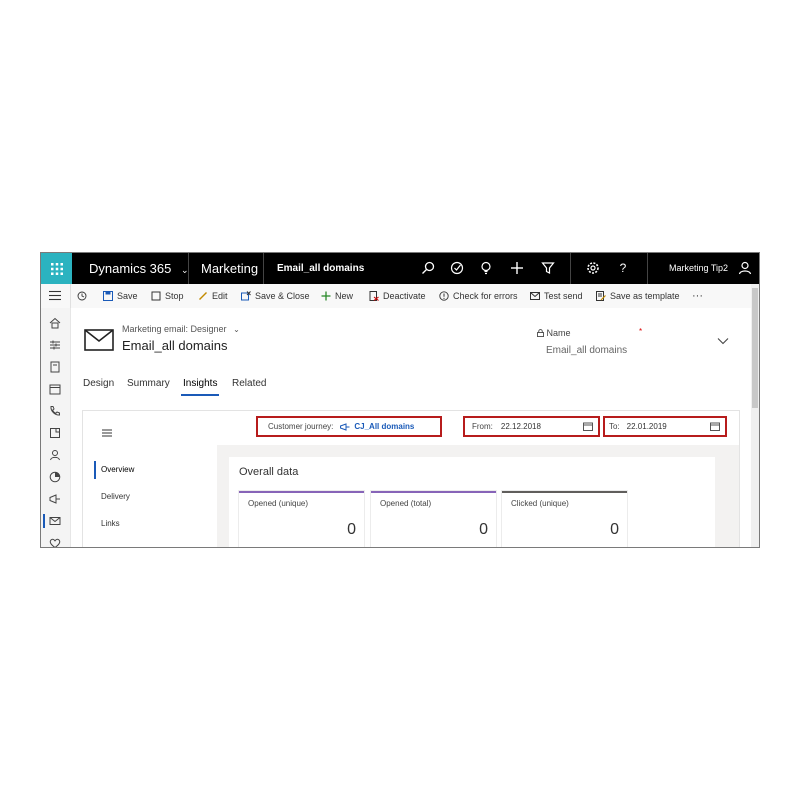 The width and height of the screenshot is (800, 800). I want to click on more-commands-button: ···, so click(697, 296).